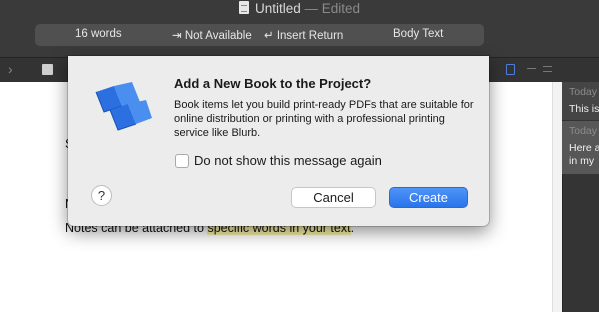  What do you see at coordinates (510, 69) in the screenshot?
I see `split-view-icon` at bounding box center [510, 69].